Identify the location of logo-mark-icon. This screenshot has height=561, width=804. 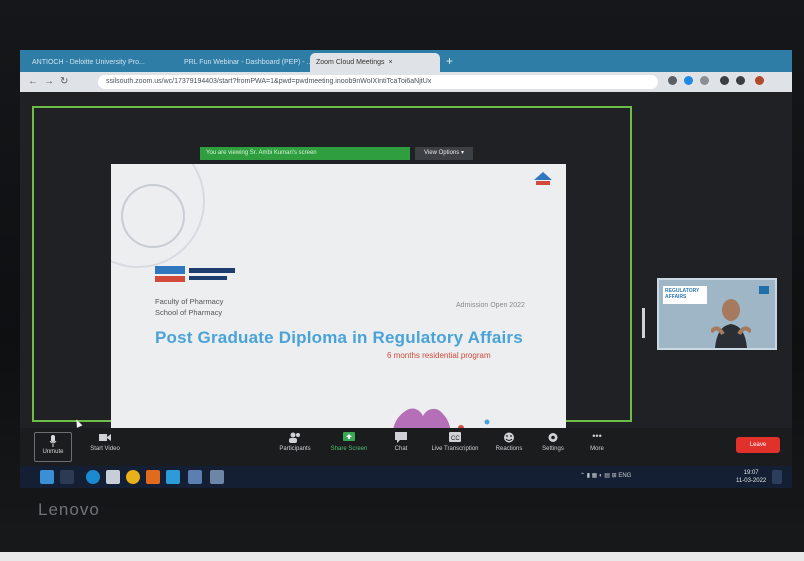
(195, 274).